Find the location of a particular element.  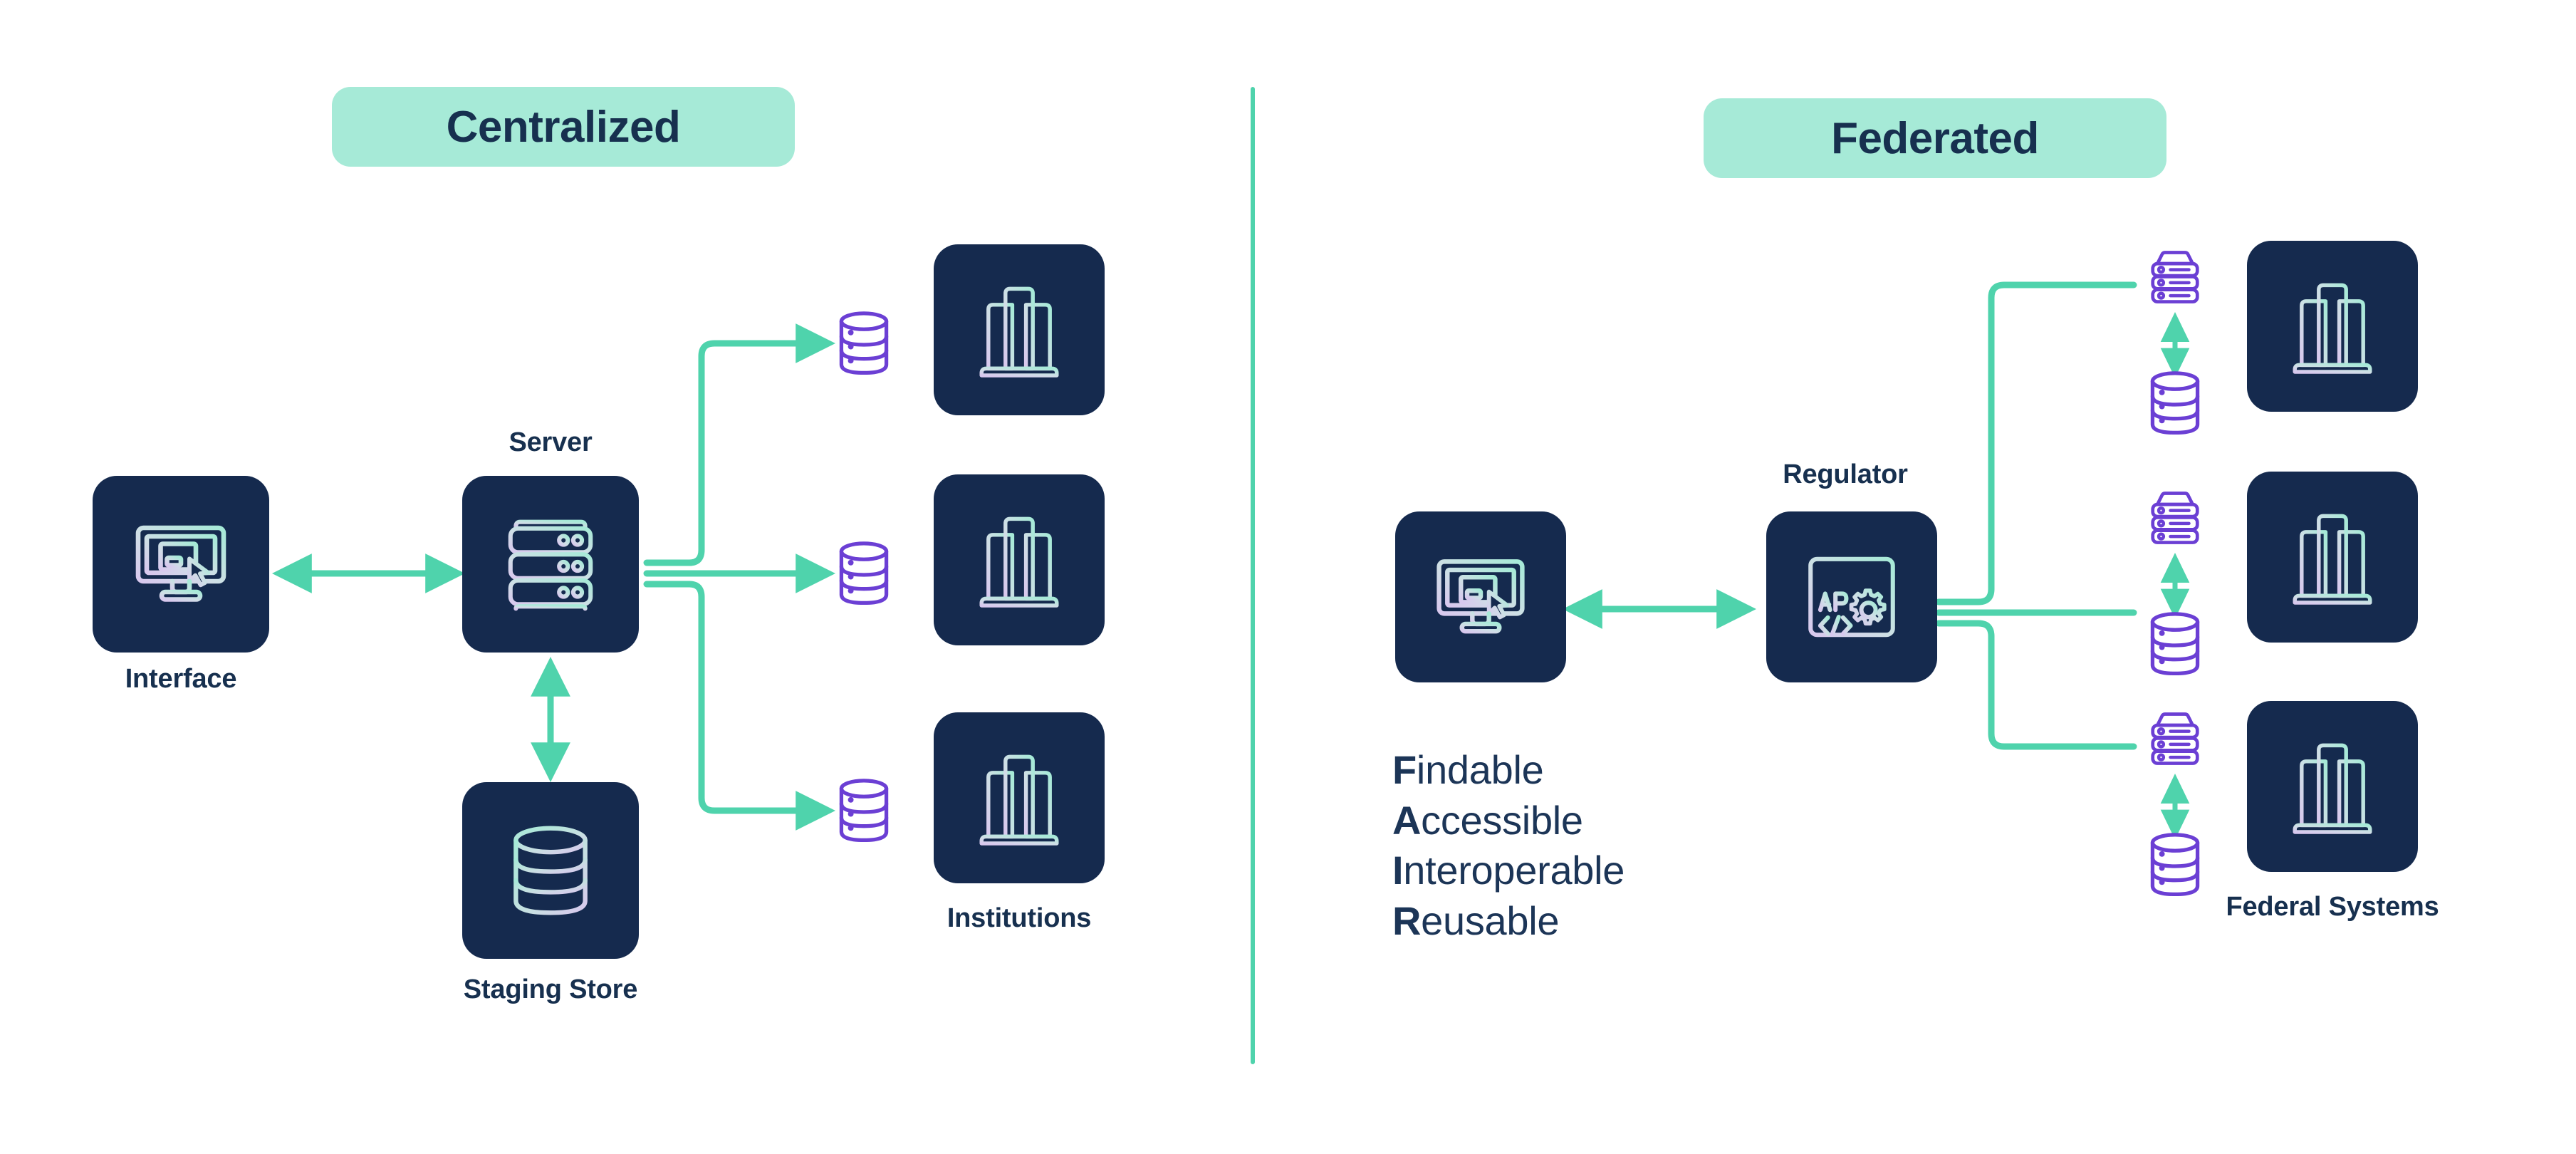

node-institution-top is located at coordinates (1019, 329).